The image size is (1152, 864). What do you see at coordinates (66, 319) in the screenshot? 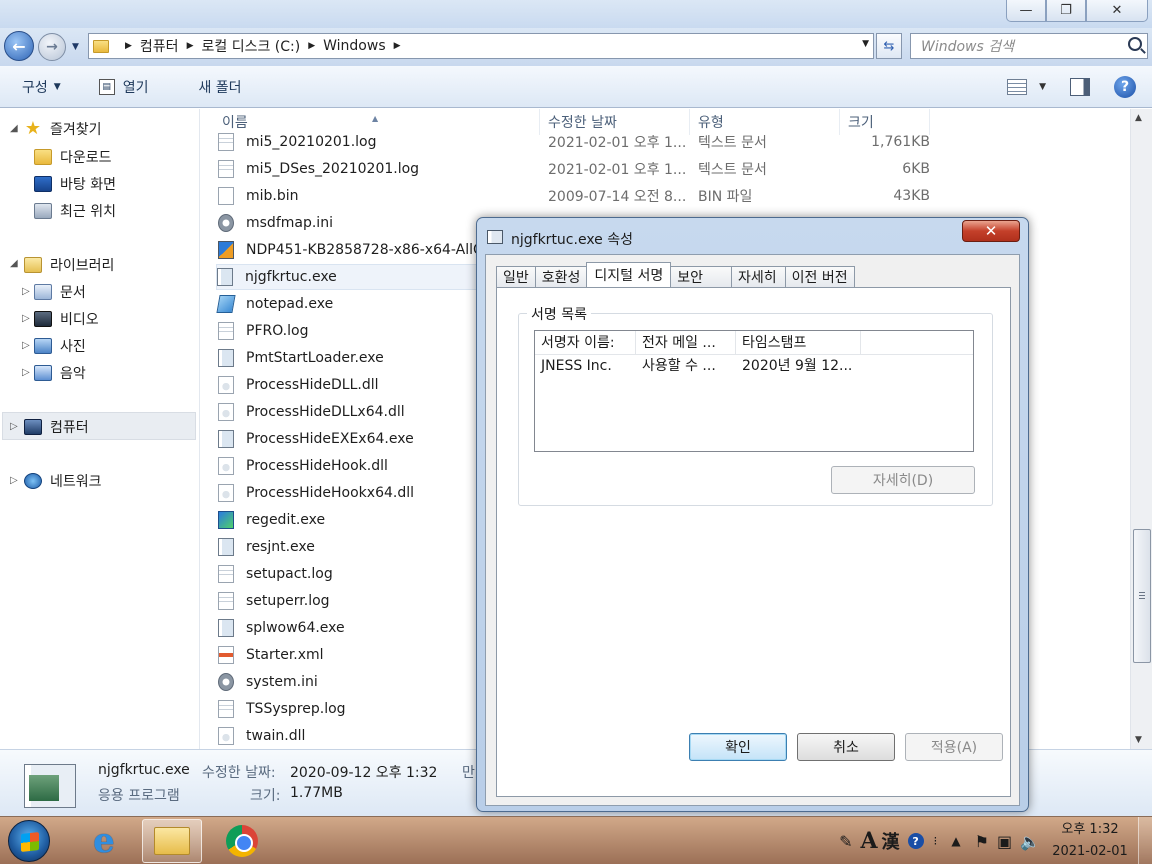
I see `nav-item-videos: 비디오` at bounding box center [66, 319].